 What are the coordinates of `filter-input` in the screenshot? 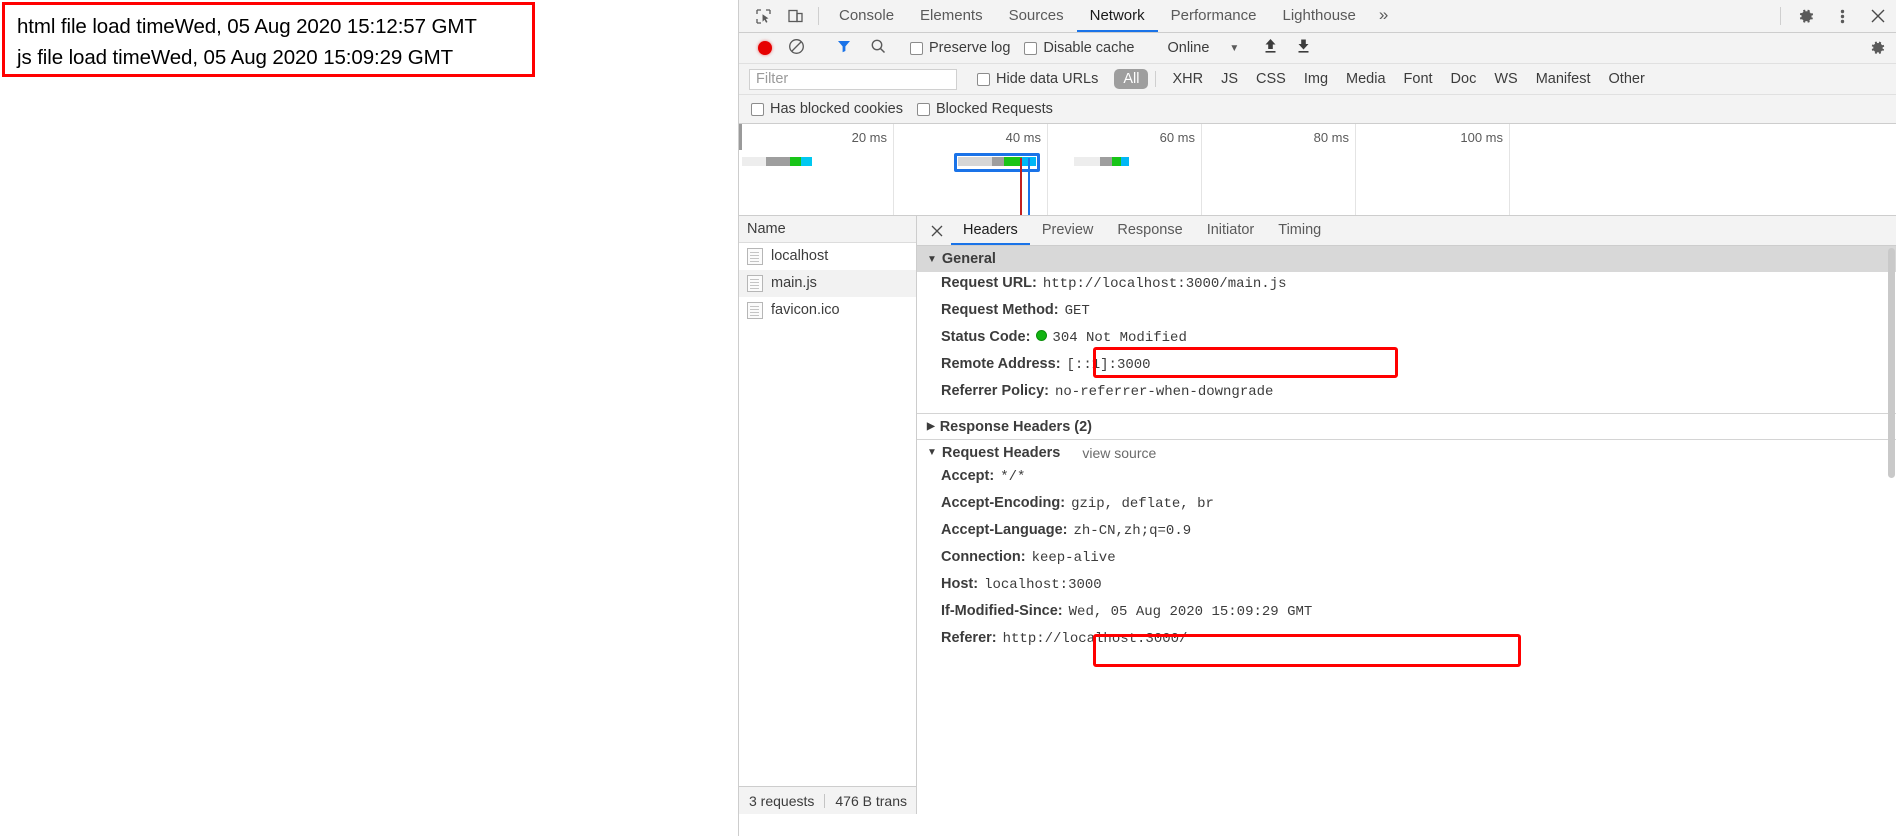 It's located at (853, 79).